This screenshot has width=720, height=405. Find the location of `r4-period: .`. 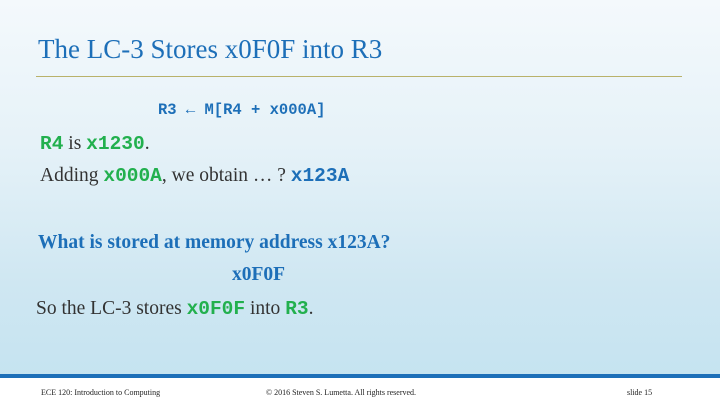

r4-period: . is located at coordinates (147, 143).